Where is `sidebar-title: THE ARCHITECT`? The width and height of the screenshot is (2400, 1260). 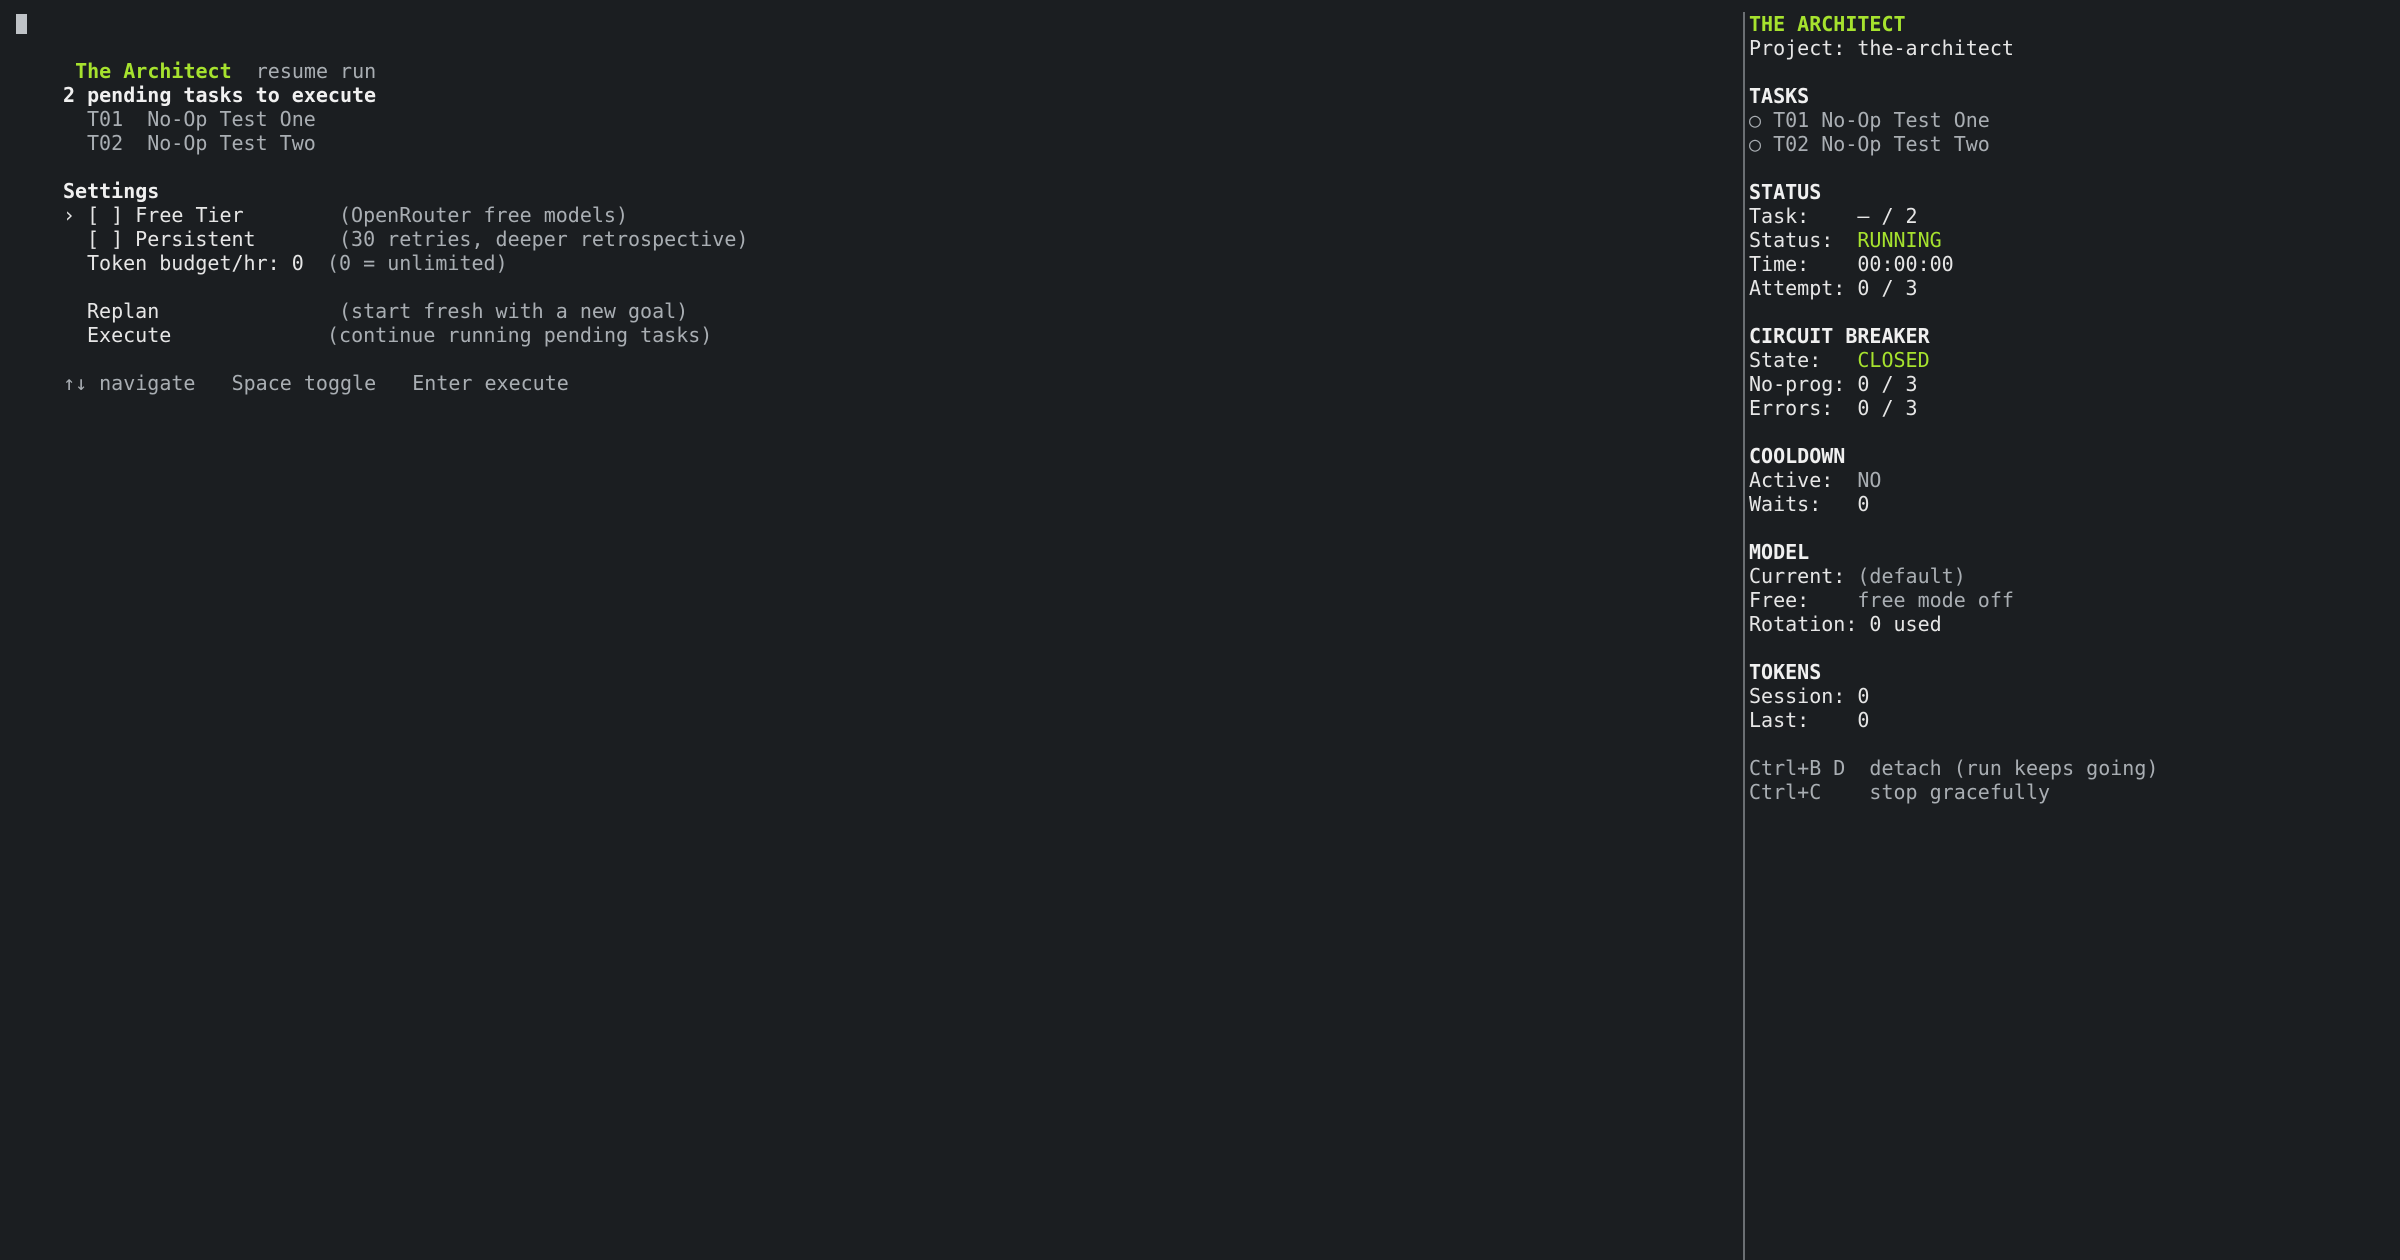
sidebar-title: THE ARCHITECT is located at coordinates (1827, 24).